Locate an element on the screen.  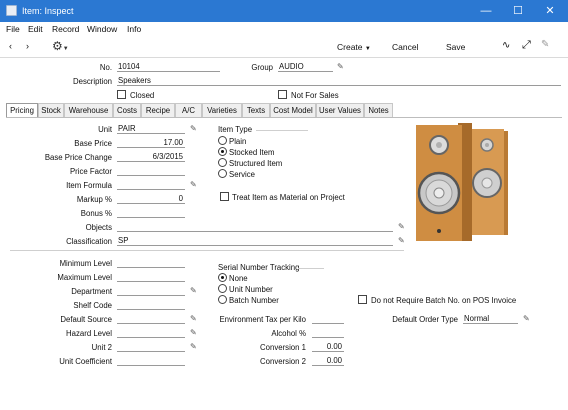
env-tax-field is located at coordinates (328, 319).